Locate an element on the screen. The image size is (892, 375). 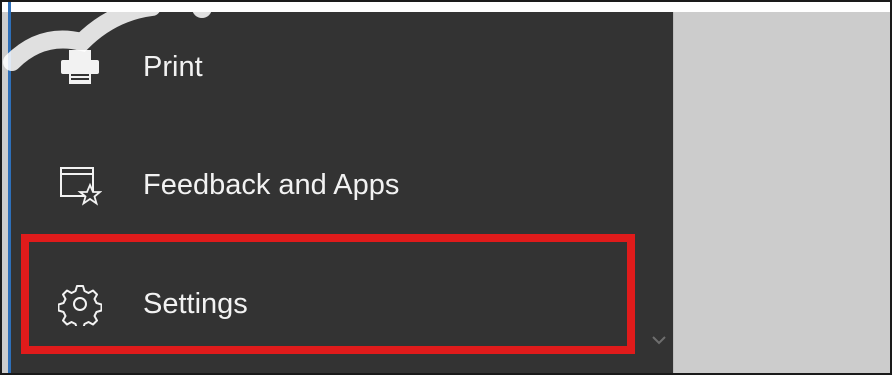
top-strip is located at coordinates (446, 7).